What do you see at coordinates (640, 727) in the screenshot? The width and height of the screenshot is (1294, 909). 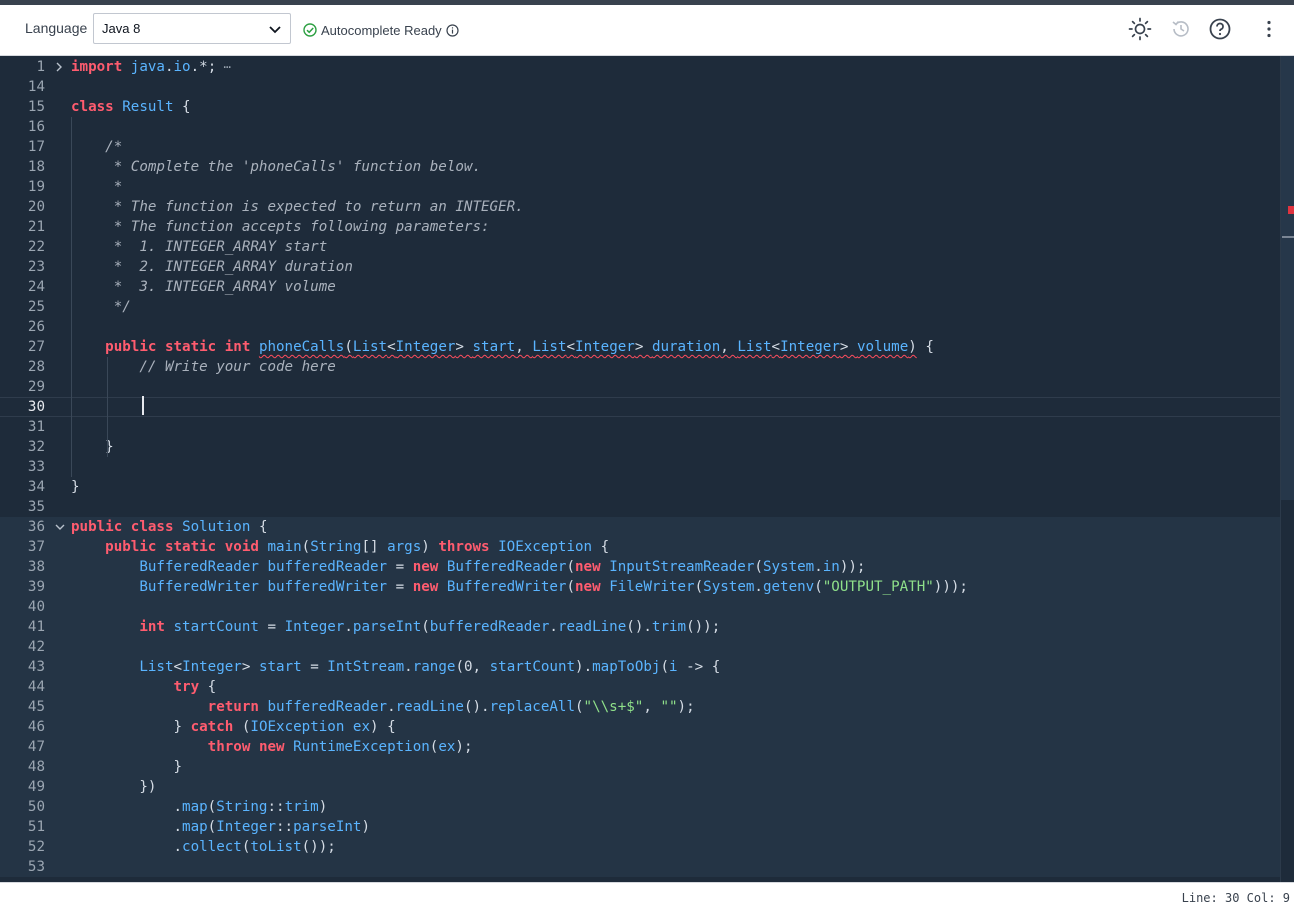 I see `code-line: 46 } catch (IOException ex) {` at bounding box center [640, 727].